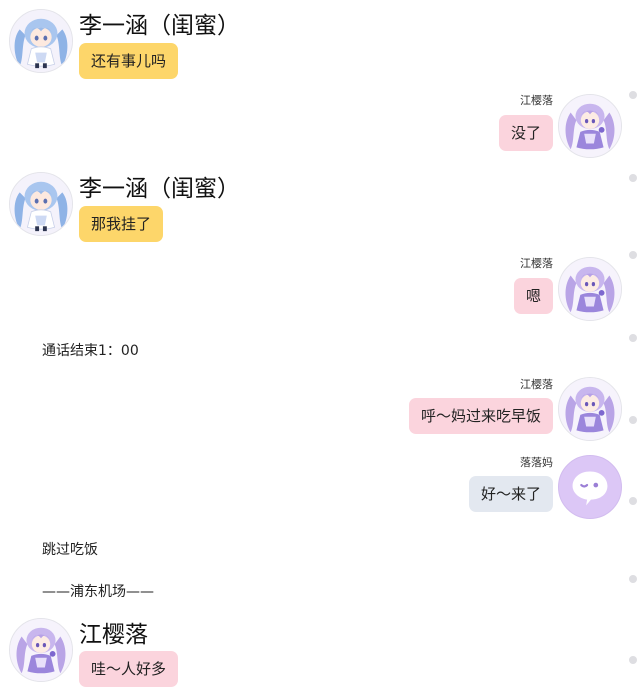 The width and height of the screenshot is (640, 696). I want to click on message-bubble: 嗯, so click(533, 296).